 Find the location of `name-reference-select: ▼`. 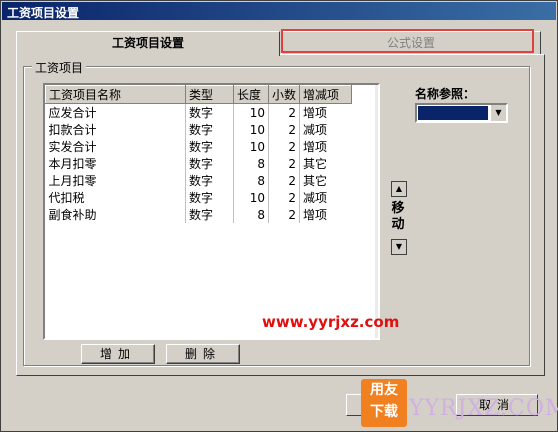

name-reference-select: ▼ is located at coordinates (461, 113).